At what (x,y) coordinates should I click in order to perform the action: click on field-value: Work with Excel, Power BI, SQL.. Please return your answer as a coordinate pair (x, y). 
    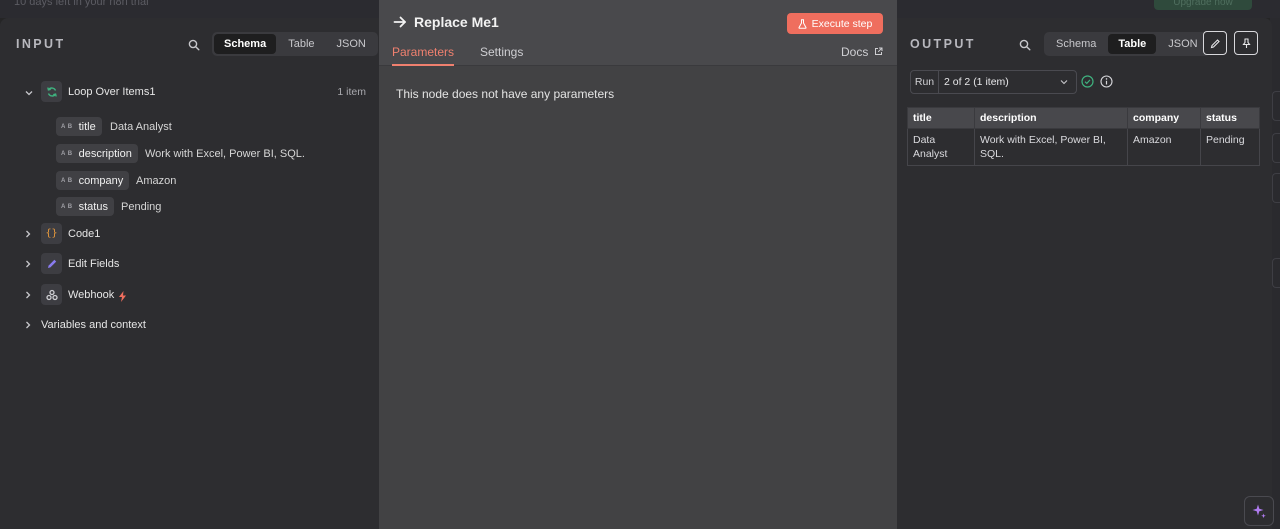
    Looking at the image, I should click on (225, 154).